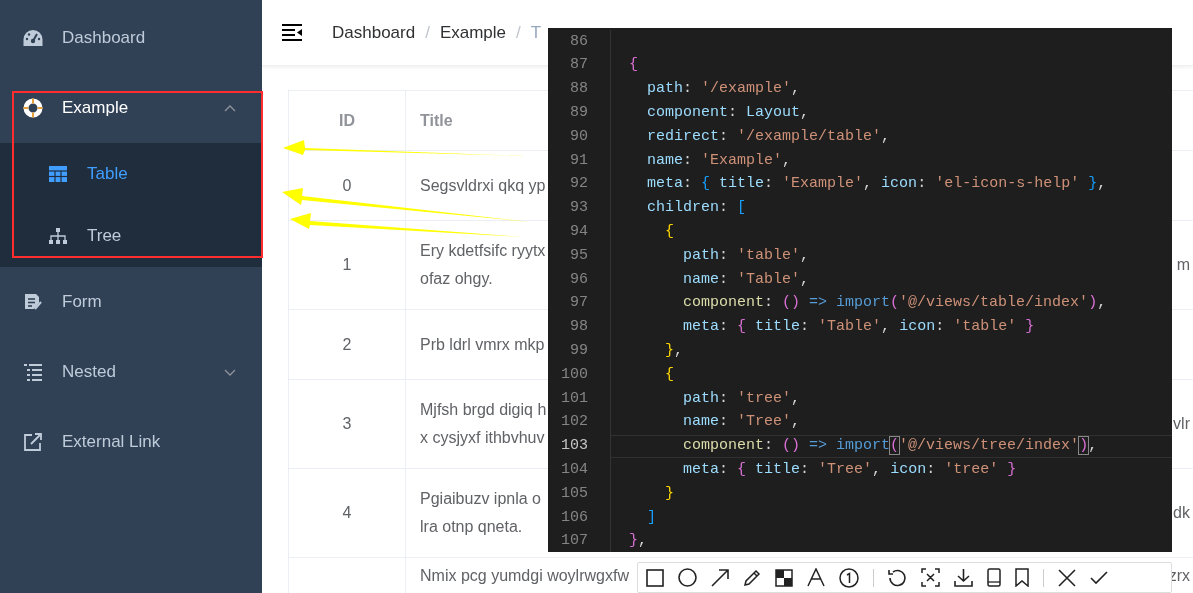  What do you see at coordinates (58, 236) in the screenshot?
I see `hierarchy-icon` at bounding box center [58, 236].